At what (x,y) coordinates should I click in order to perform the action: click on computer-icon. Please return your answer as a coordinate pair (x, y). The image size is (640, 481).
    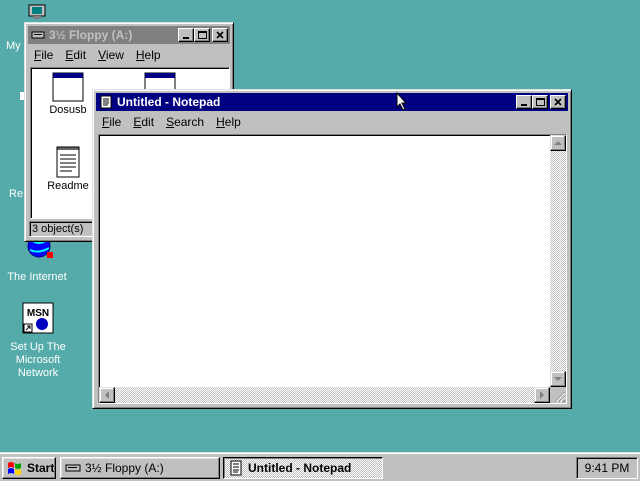
    Looking at the image, I should click on (37, 11).